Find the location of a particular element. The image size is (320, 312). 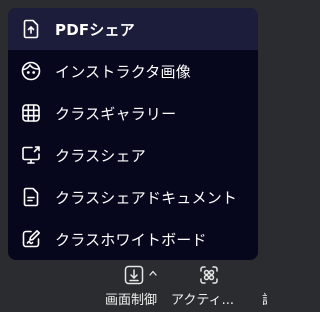

activity-scan-icon is located at coordinates (209, 275).